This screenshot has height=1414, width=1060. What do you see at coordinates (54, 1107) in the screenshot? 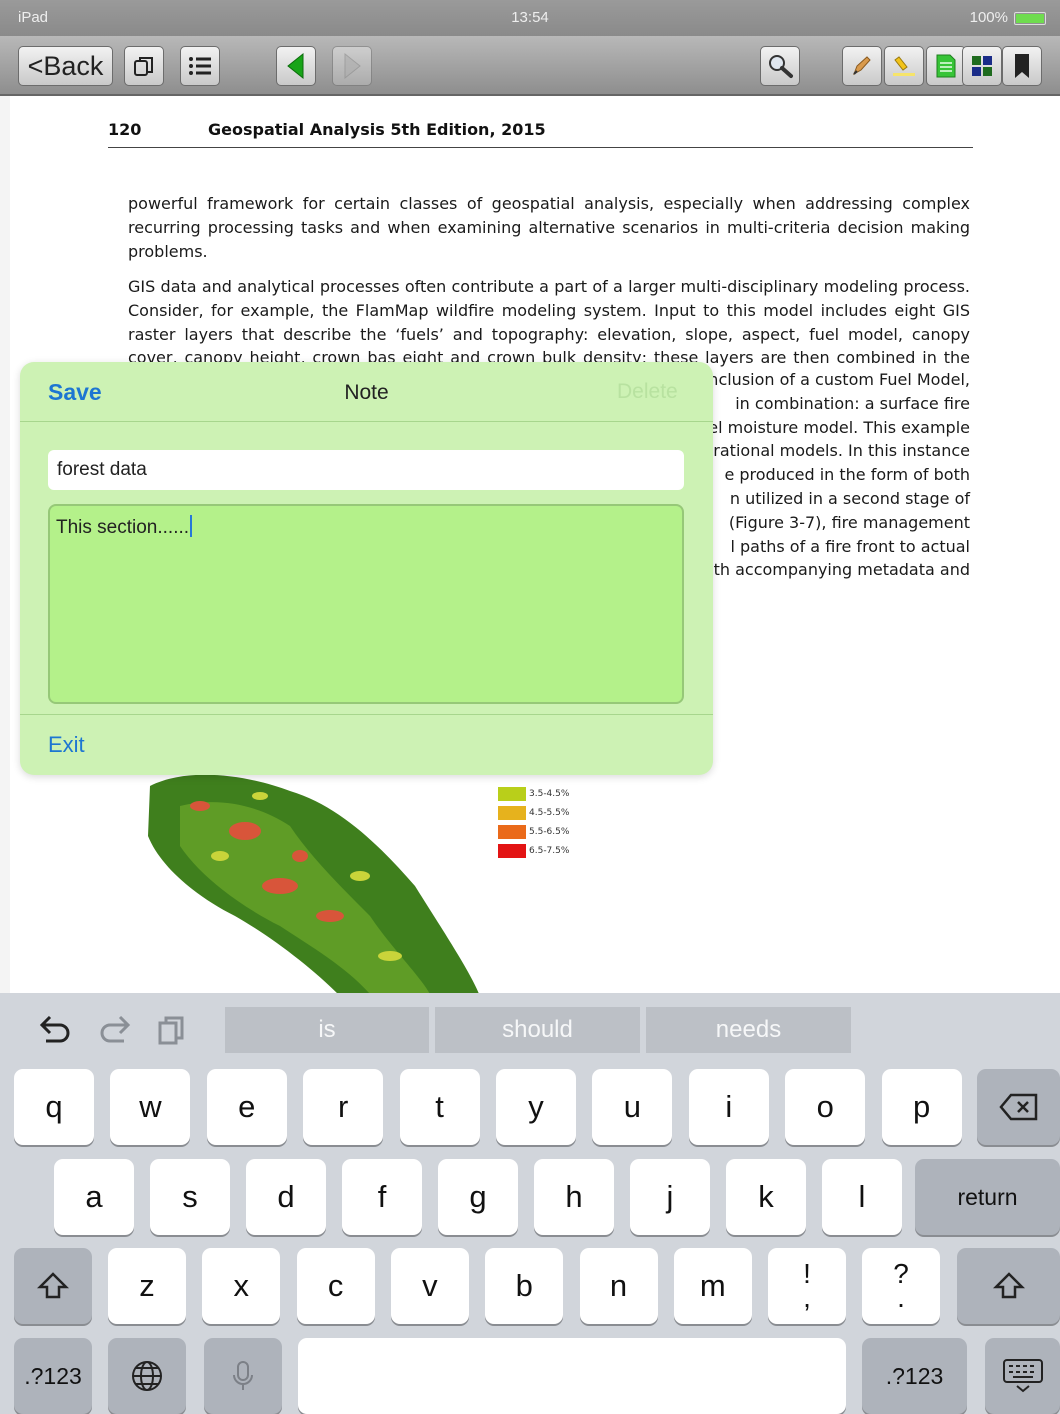
I see `key-q: q` at bounding box center [54, 1107].